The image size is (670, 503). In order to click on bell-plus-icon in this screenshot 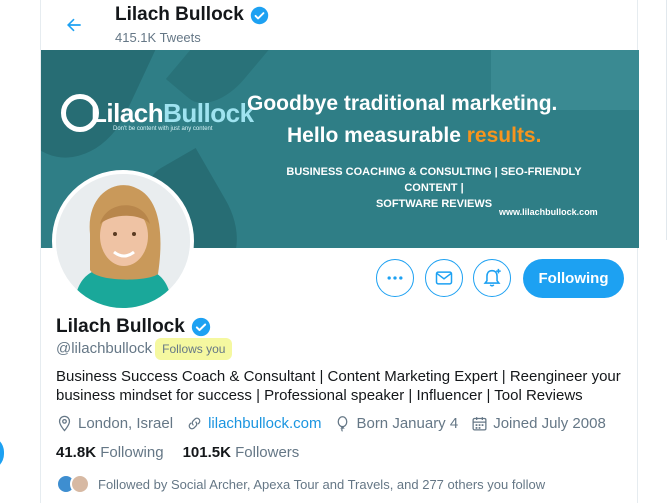, I will do `click(492, 277)`.